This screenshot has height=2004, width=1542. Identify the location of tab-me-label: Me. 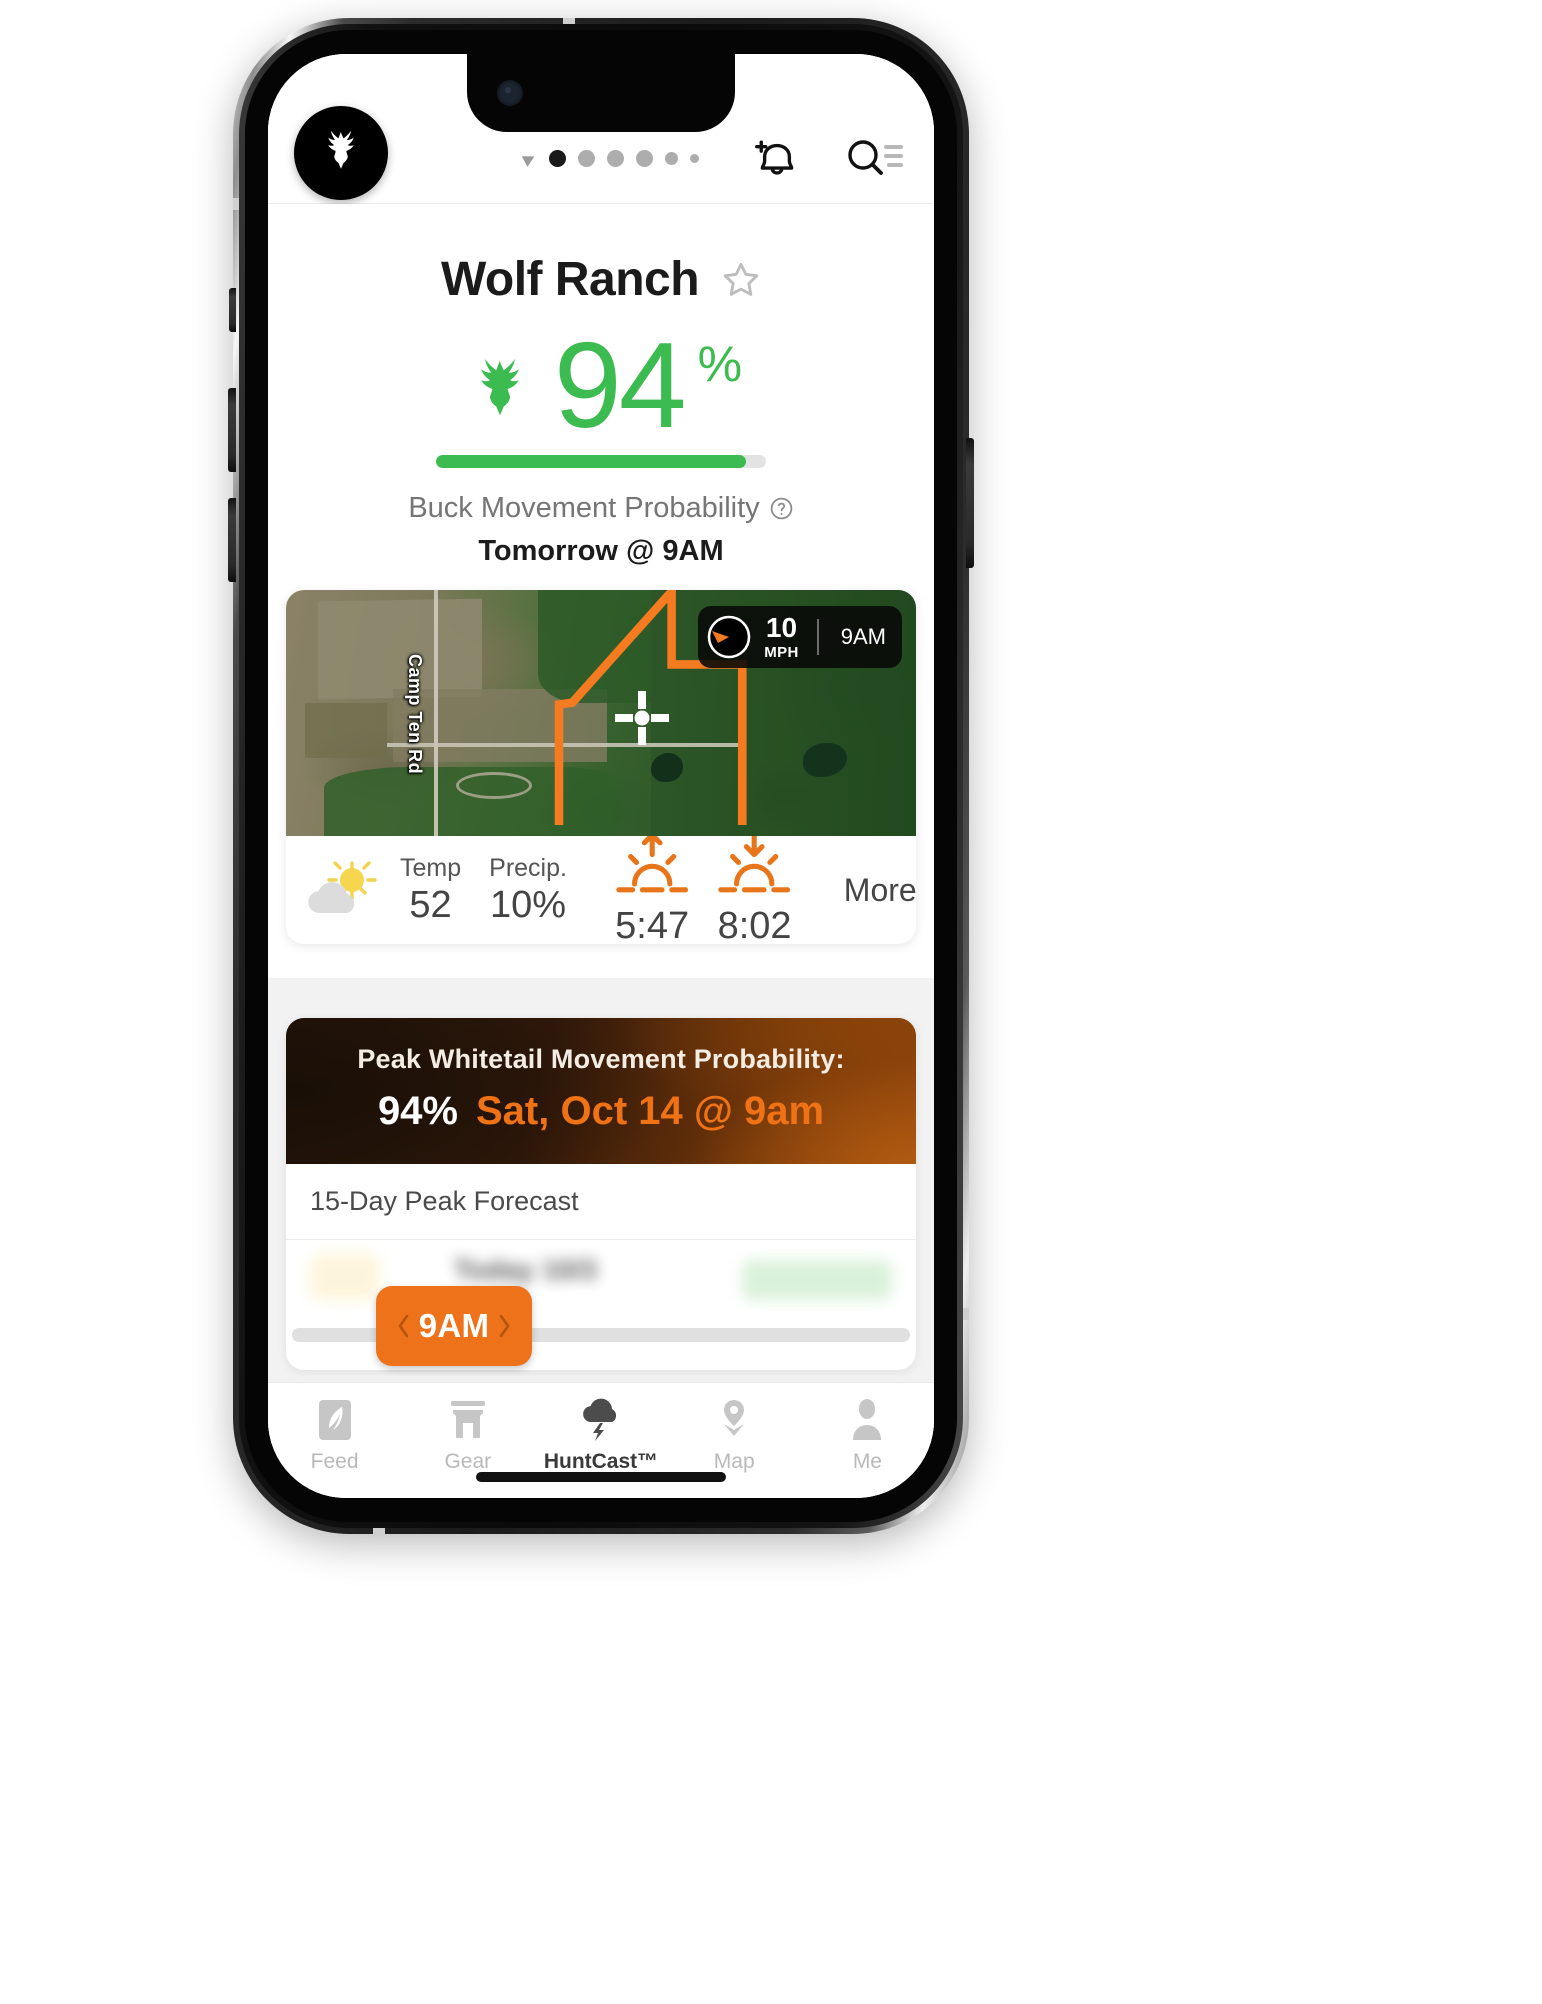
(867, 1461).